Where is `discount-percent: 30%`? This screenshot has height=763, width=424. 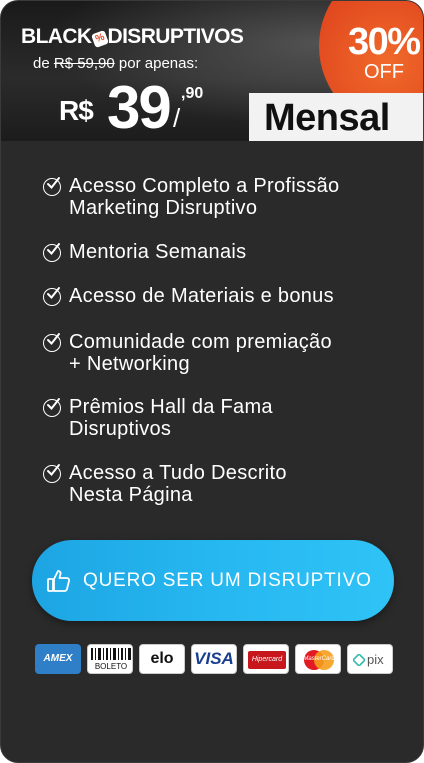
discount-percent: 30% is located at coordinates (384, 42).